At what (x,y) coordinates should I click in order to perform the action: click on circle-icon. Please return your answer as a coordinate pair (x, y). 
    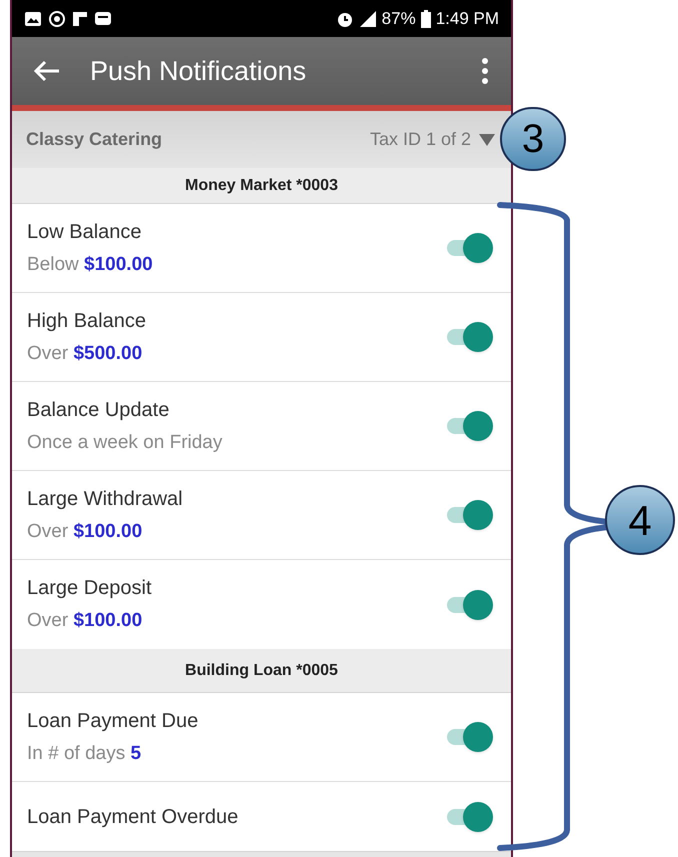
    Looking at the image, I should click on (57, 19).